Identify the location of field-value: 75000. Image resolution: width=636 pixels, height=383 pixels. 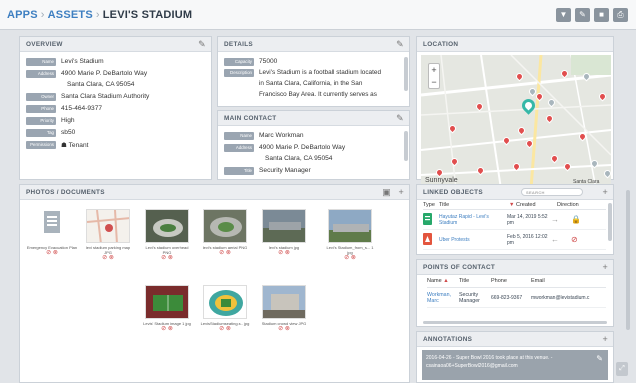
(268, 61).